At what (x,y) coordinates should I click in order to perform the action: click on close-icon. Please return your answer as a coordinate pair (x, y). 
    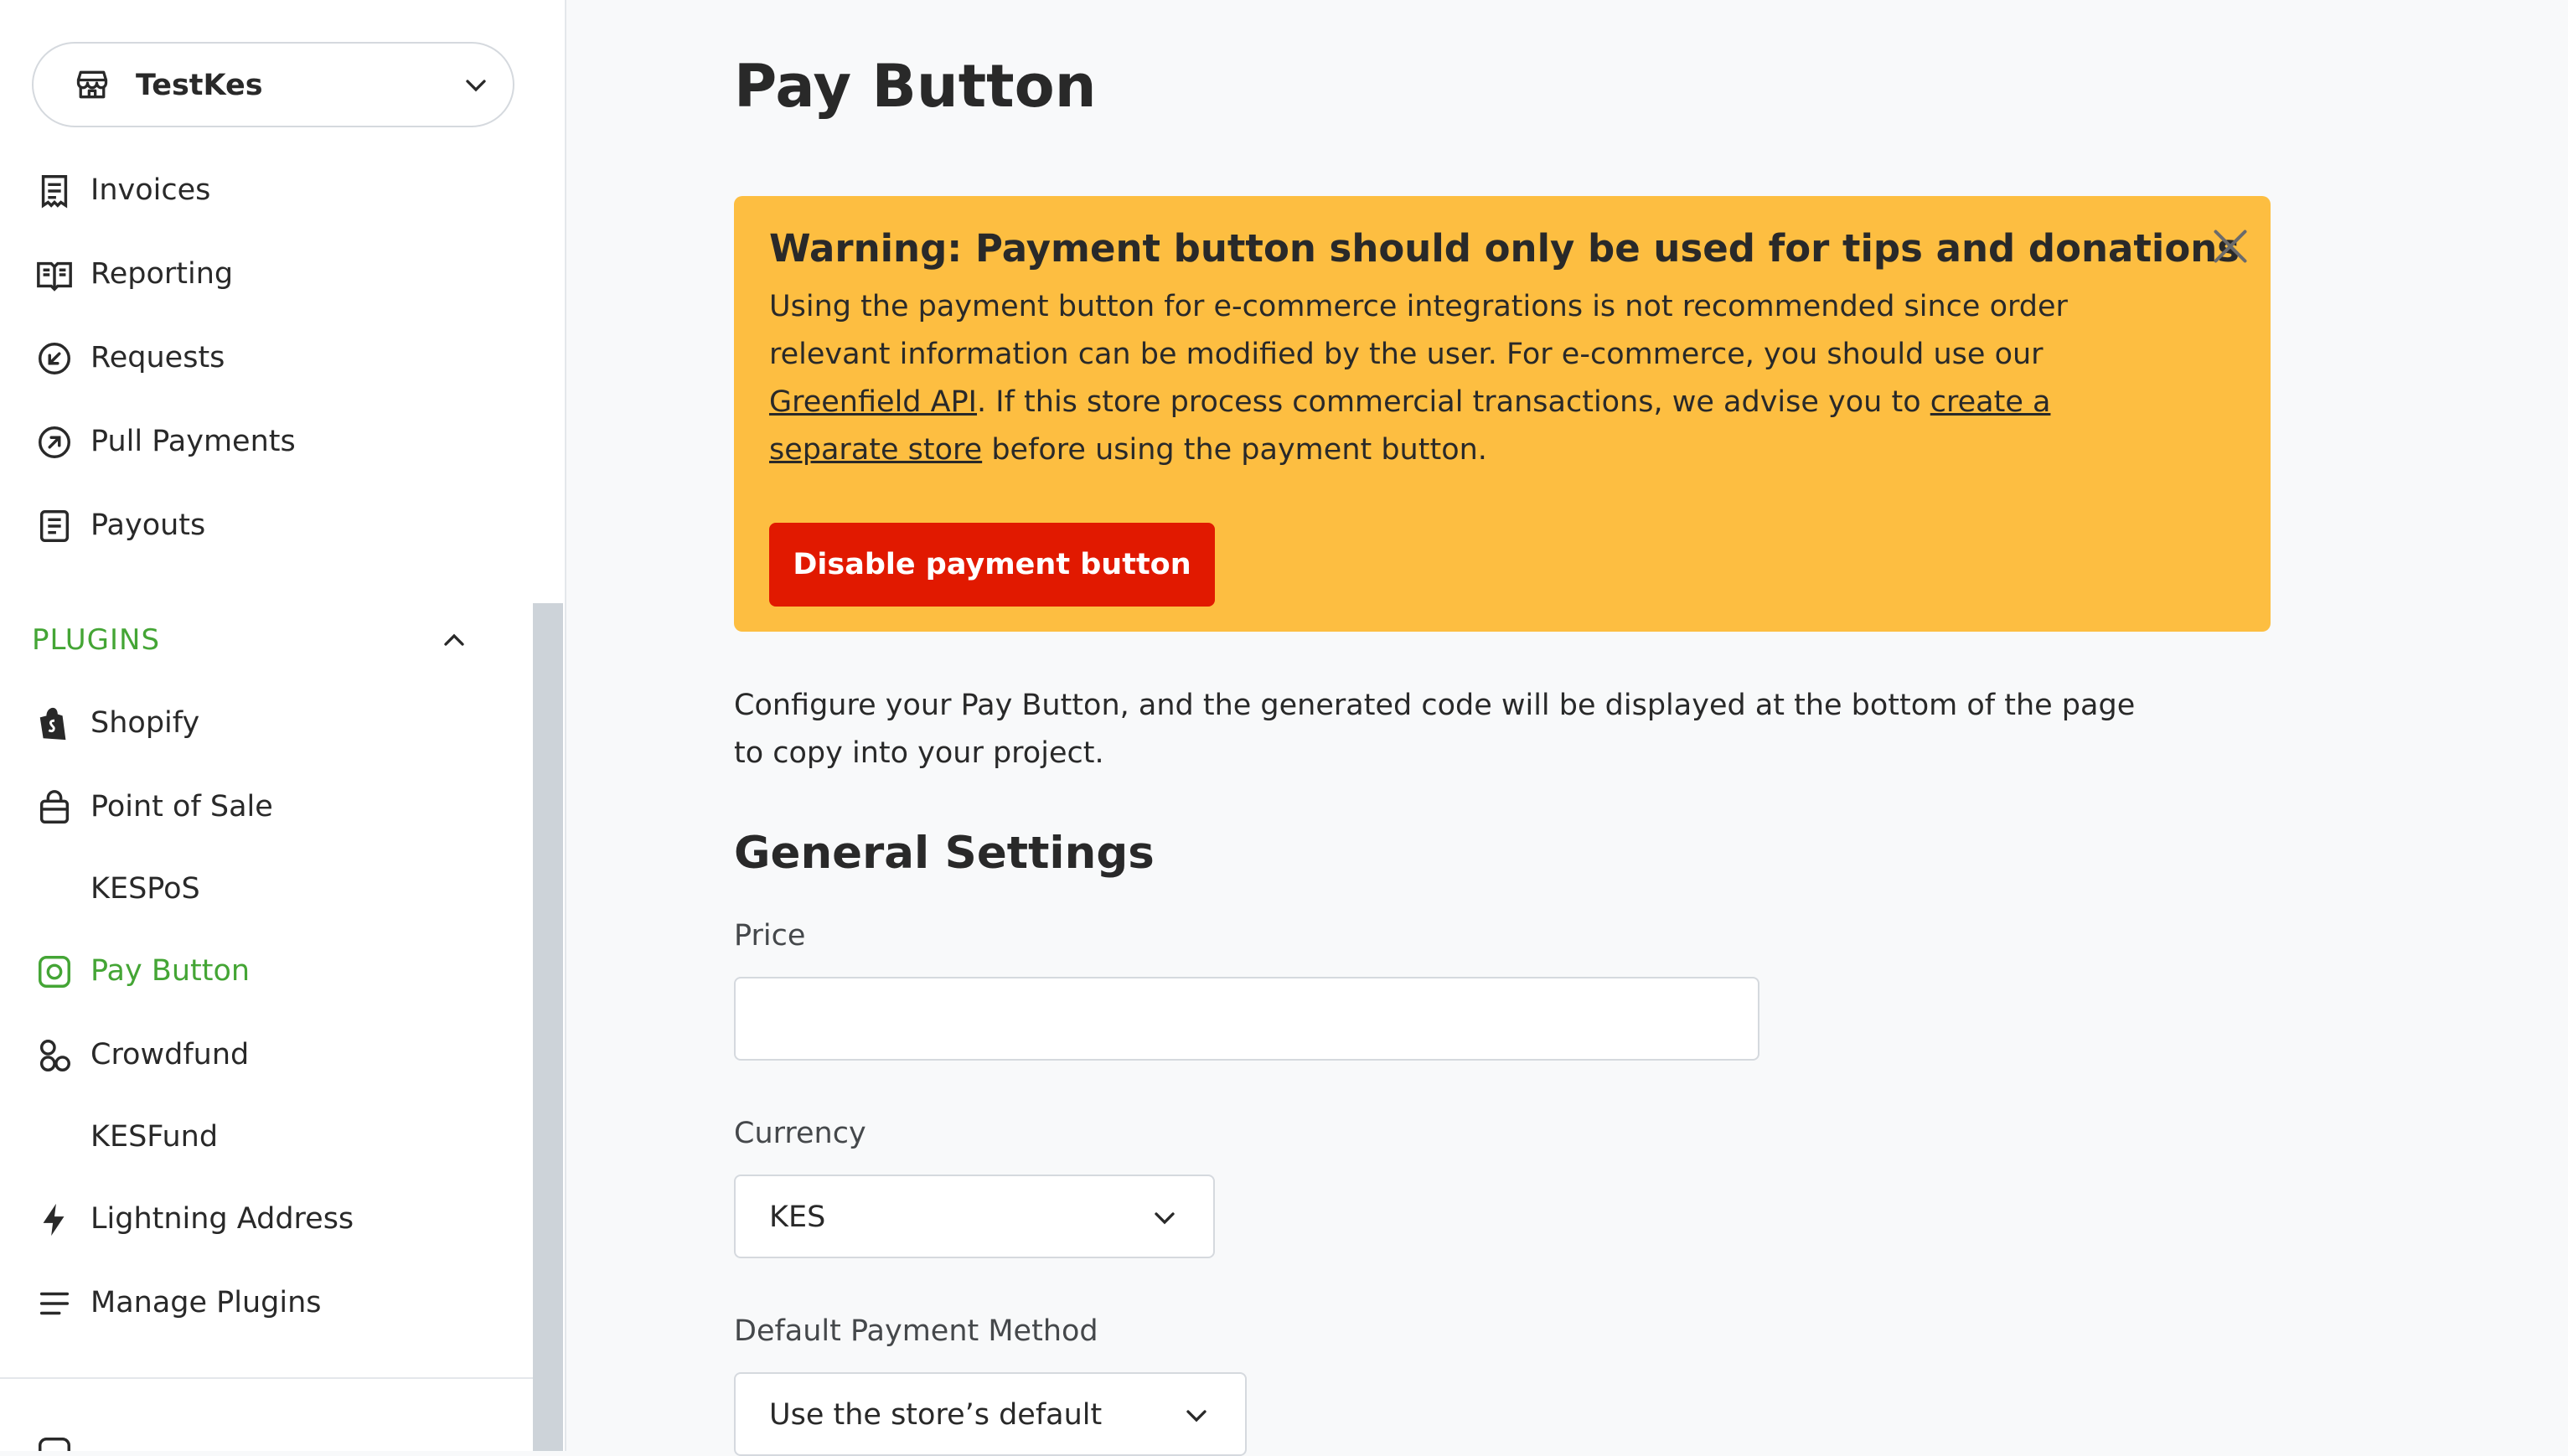
    Looking at the image, I should click on (2230, 246).